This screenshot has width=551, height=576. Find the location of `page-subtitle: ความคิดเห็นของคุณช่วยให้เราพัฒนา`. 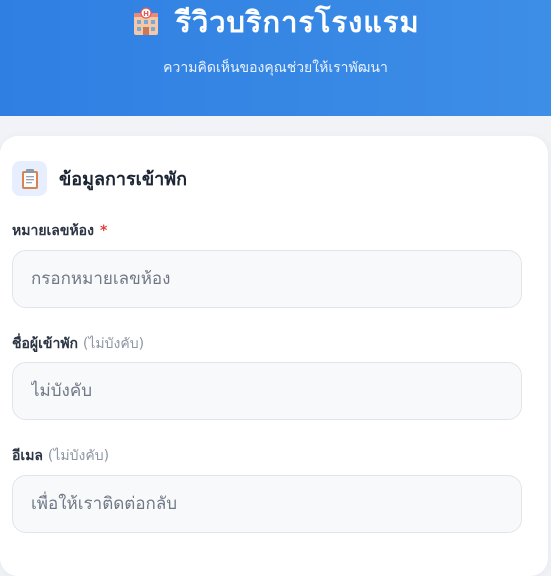

page-subtitle: ความคิดเห็นของคุณช่วยให้เราพัฒนา is located at coordinates (275, 68).